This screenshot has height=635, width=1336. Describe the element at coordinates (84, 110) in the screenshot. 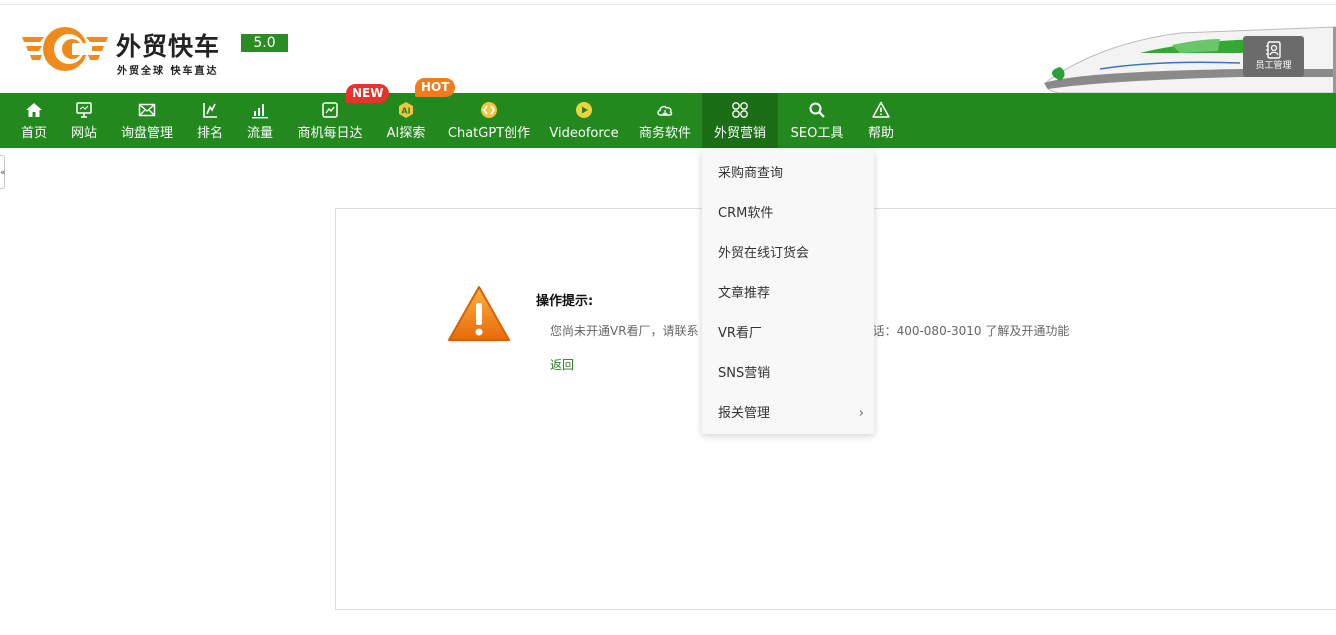

I see `monitor-icon` at that location.